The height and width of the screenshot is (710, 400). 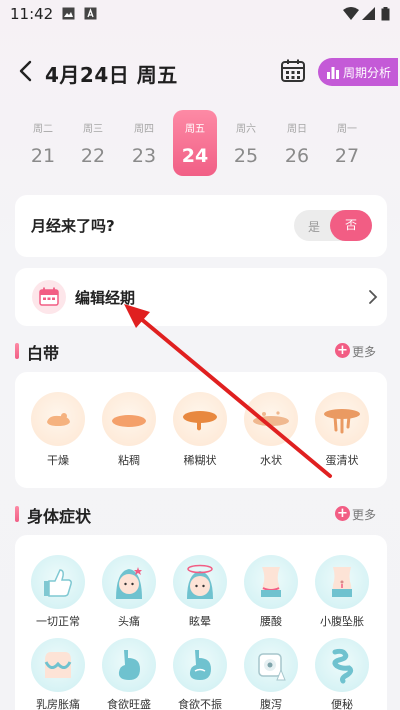 I want to click on symptom-increased-appetite: 食欲旺盛, so click(x=129, y=674).